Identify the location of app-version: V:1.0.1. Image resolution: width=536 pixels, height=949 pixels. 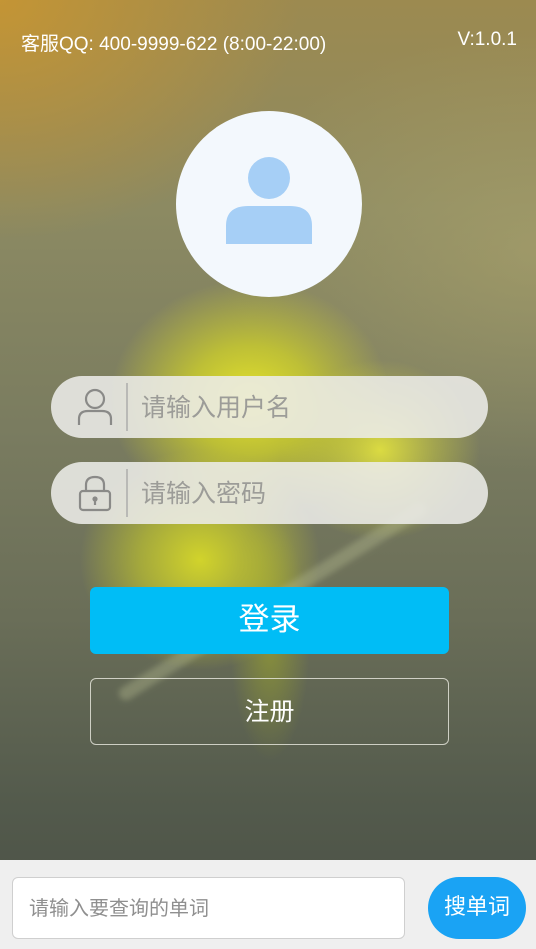
(487, 39).